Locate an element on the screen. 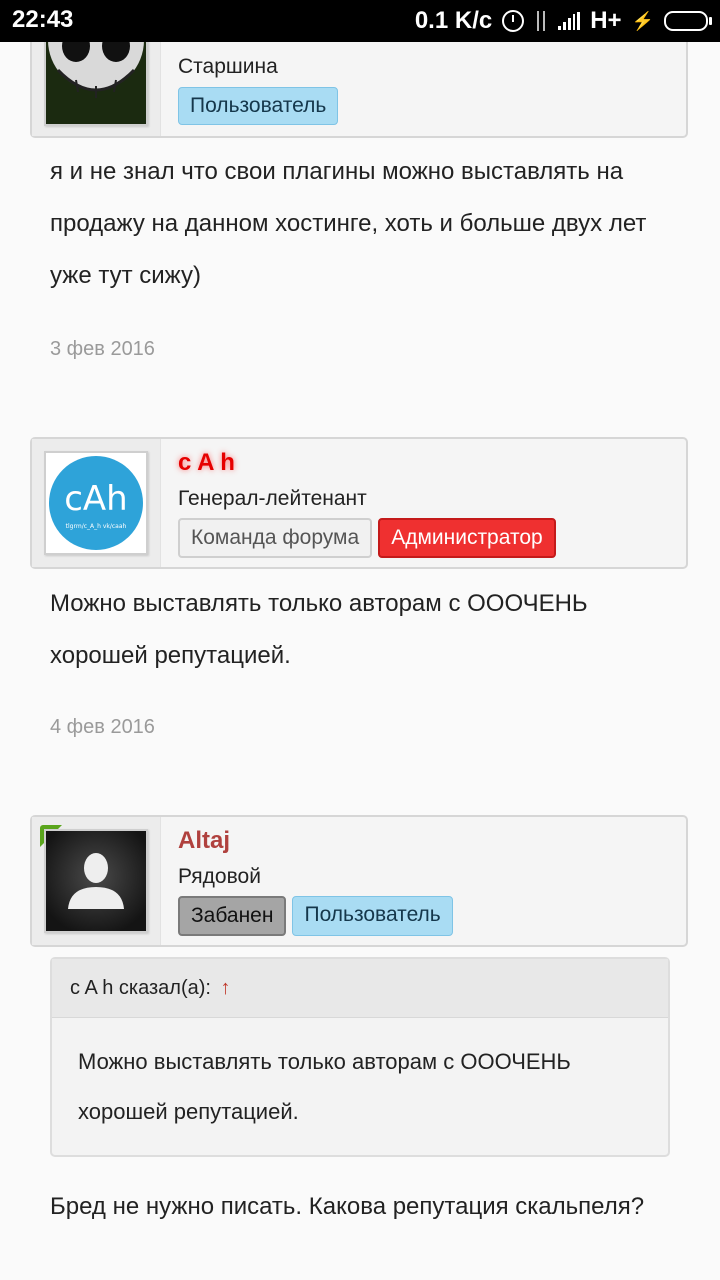 This screenshot has width=720, height=1280. signal-icon is located at coordinates (569, 21).